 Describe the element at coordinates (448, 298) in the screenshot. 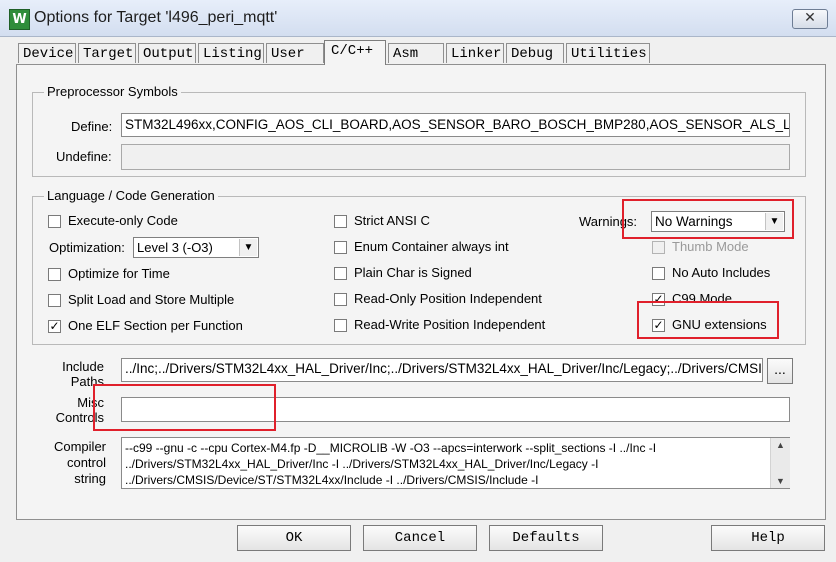

I see `ropi-label: Read-Only Position Independent` at that location.